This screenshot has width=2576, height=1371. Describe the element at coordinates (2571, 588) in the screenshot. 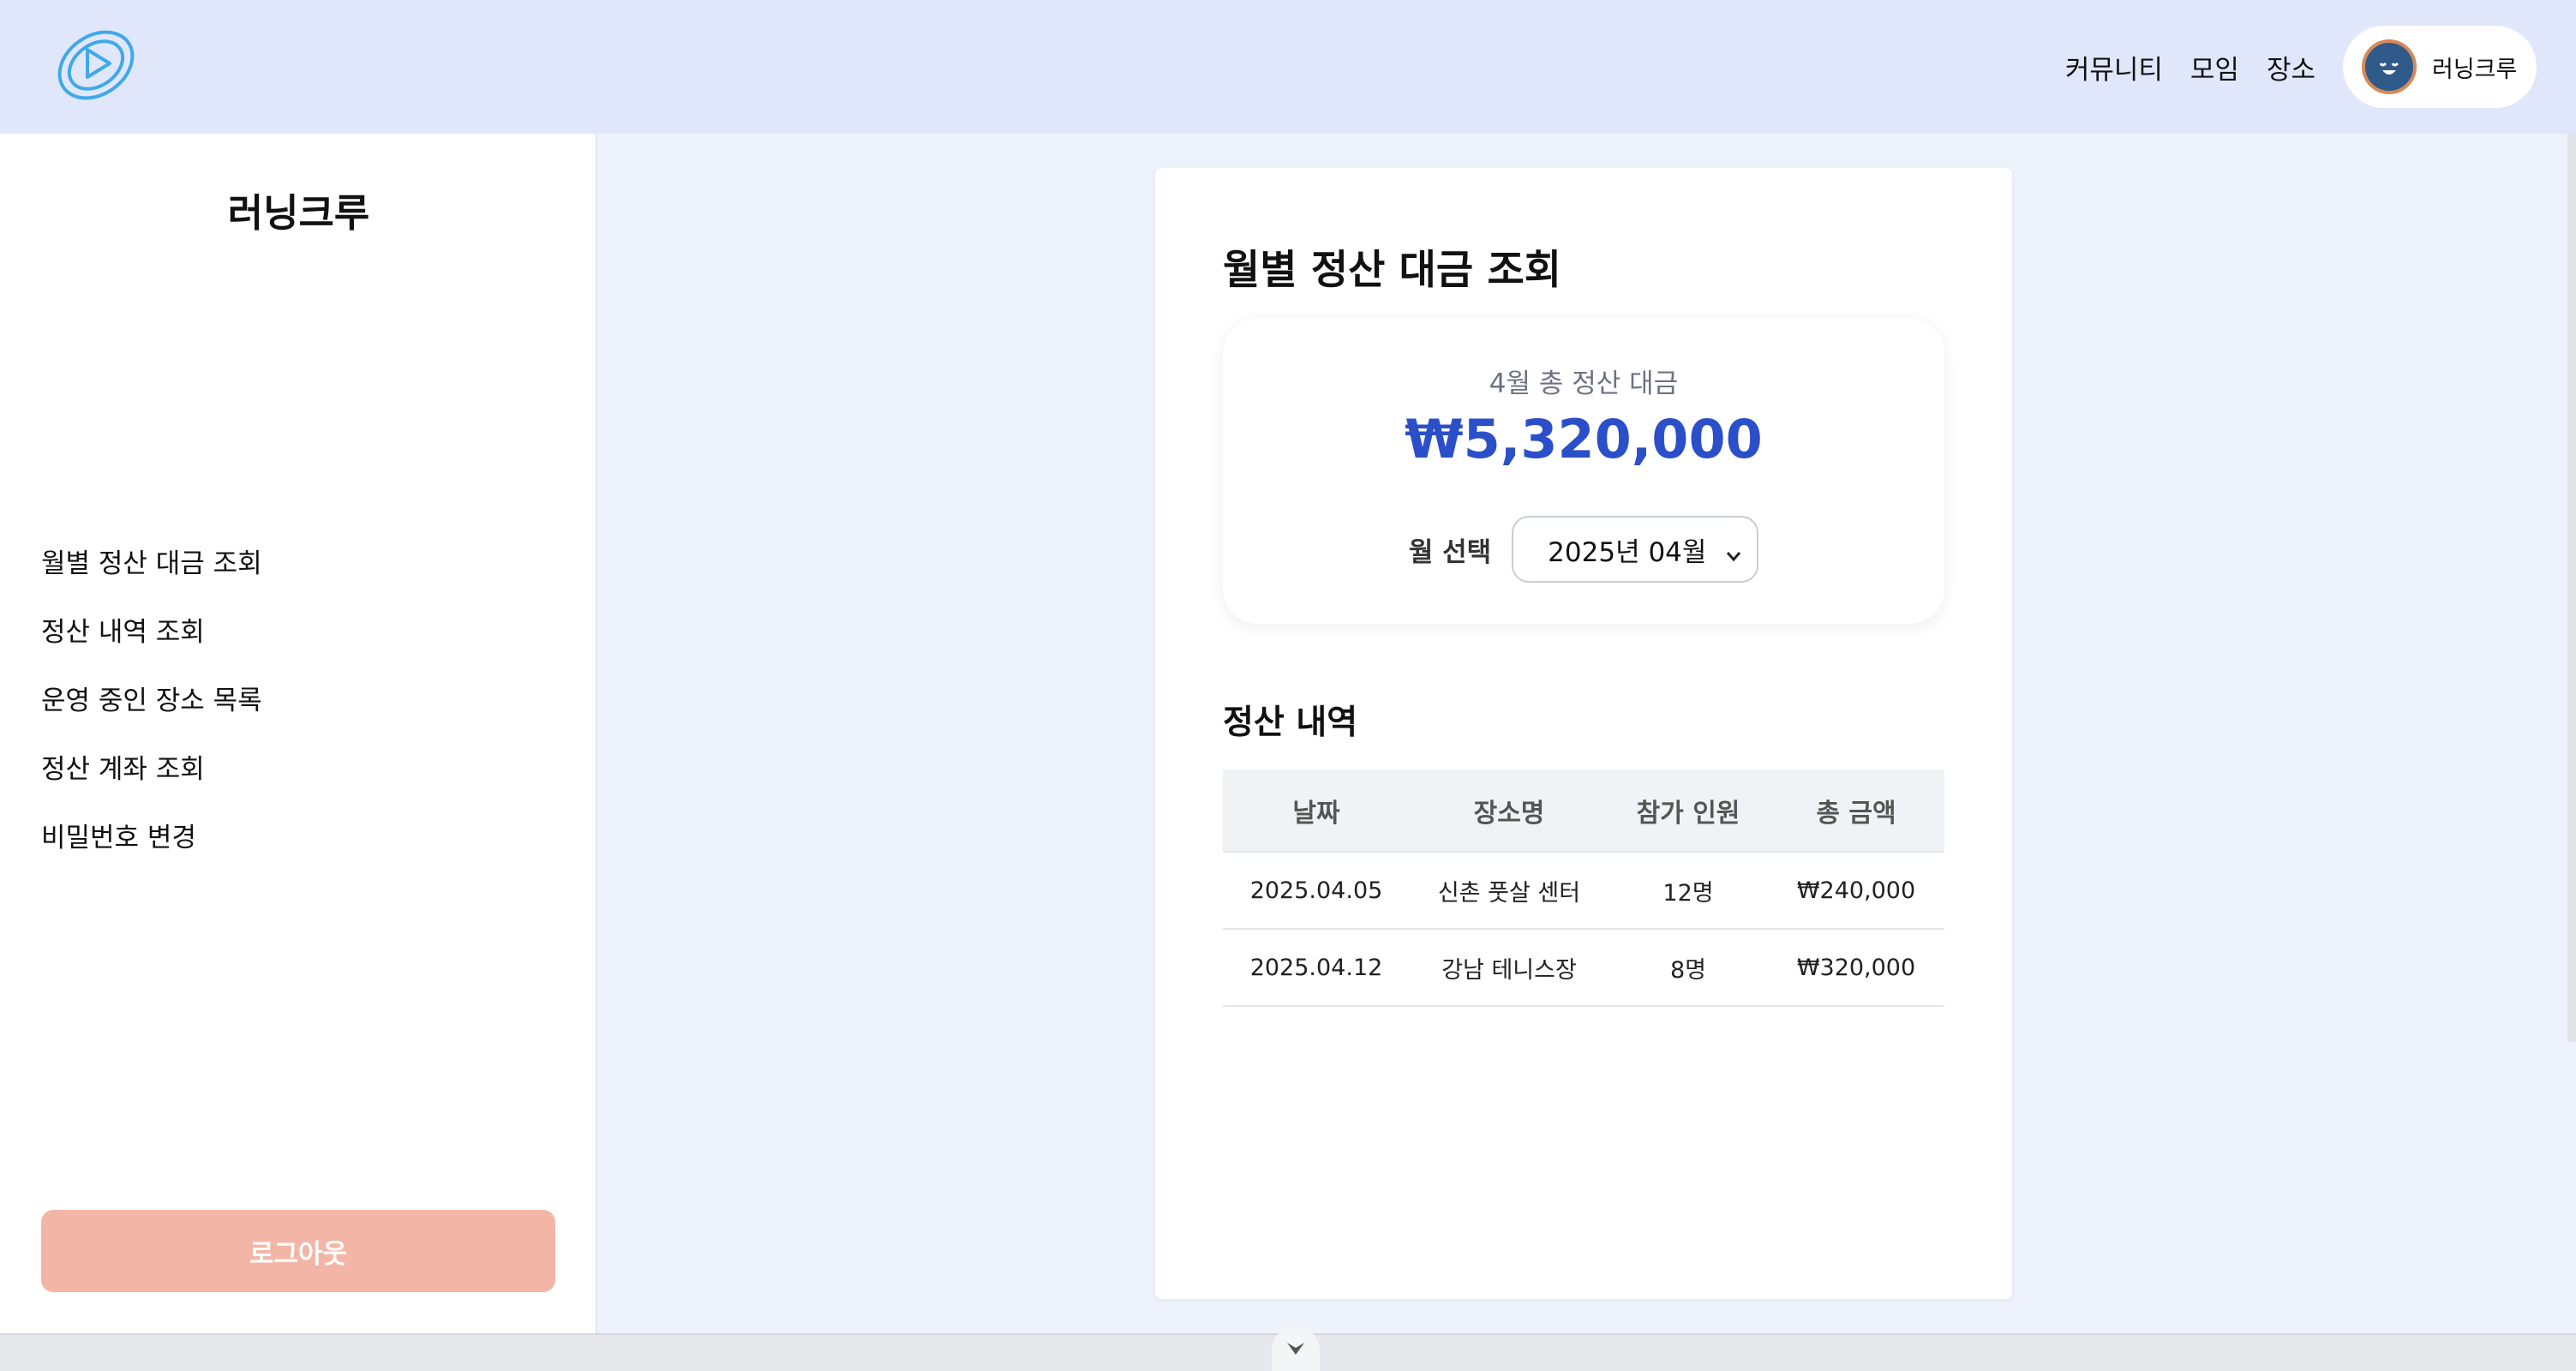

I see `page-scrollbar` at that location.